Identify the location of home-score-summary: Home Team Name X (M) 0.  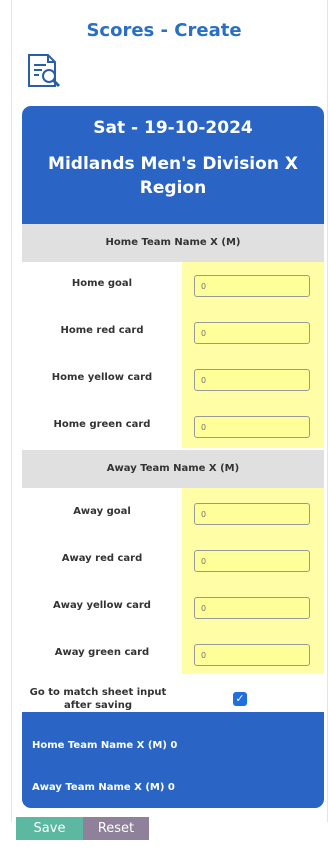
(105, 745).